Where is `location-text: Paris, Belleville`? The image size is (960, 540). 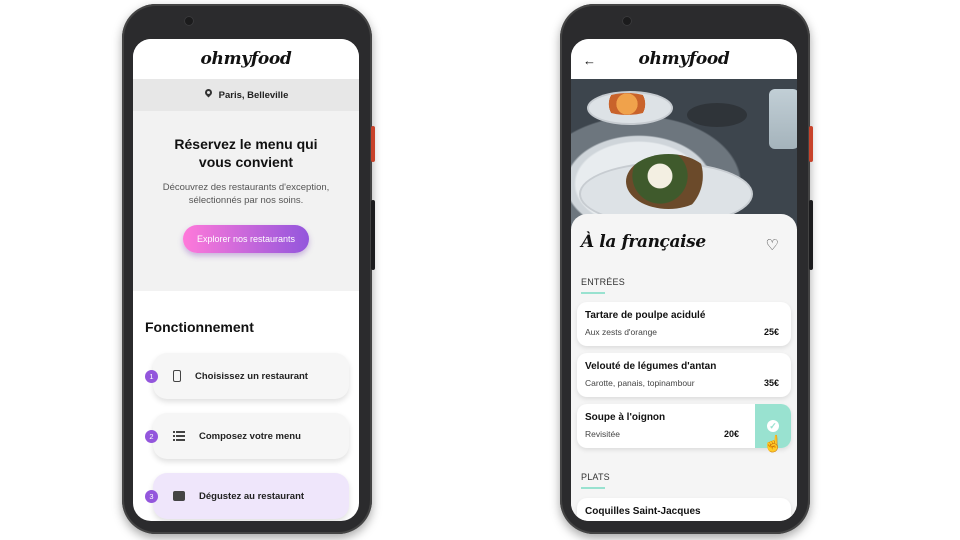 location-text: Paris, Belleville is located at coordinates (253, 95).